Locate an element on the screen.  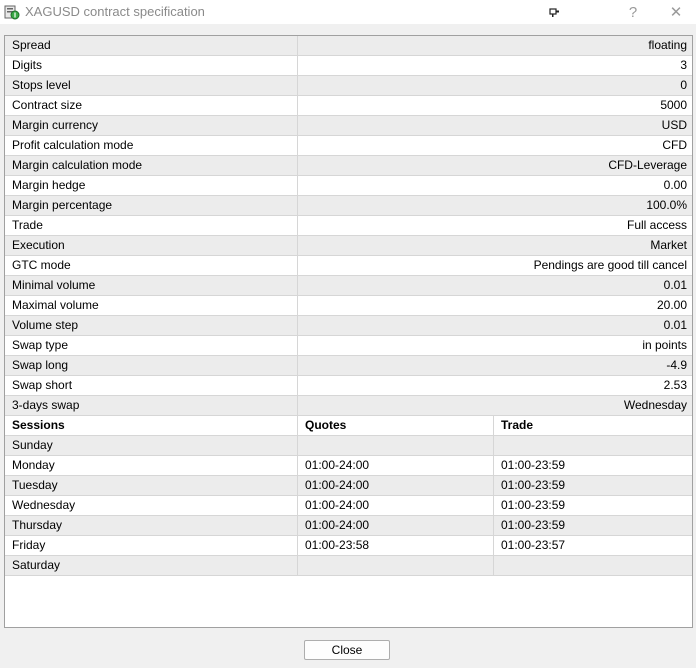
spec-row: Profit calculation mode CFD is located at coordinates (348, 145).